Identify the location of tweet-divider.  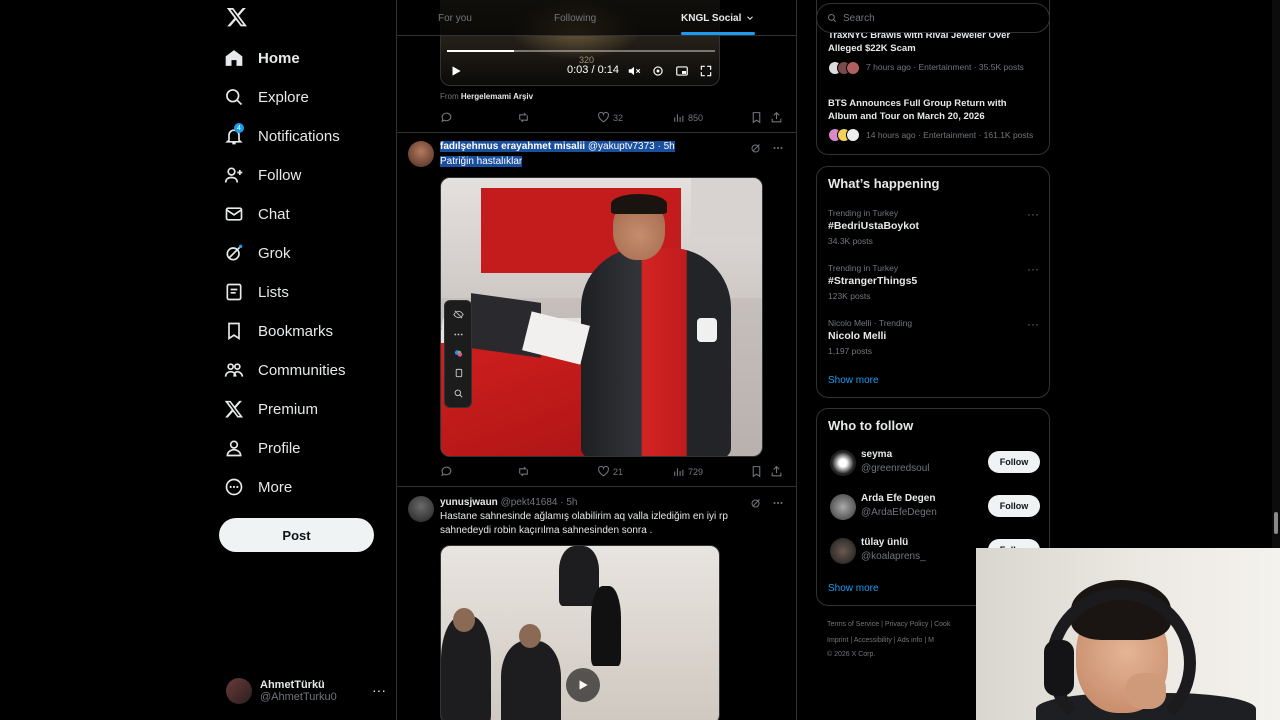
(596, 132).